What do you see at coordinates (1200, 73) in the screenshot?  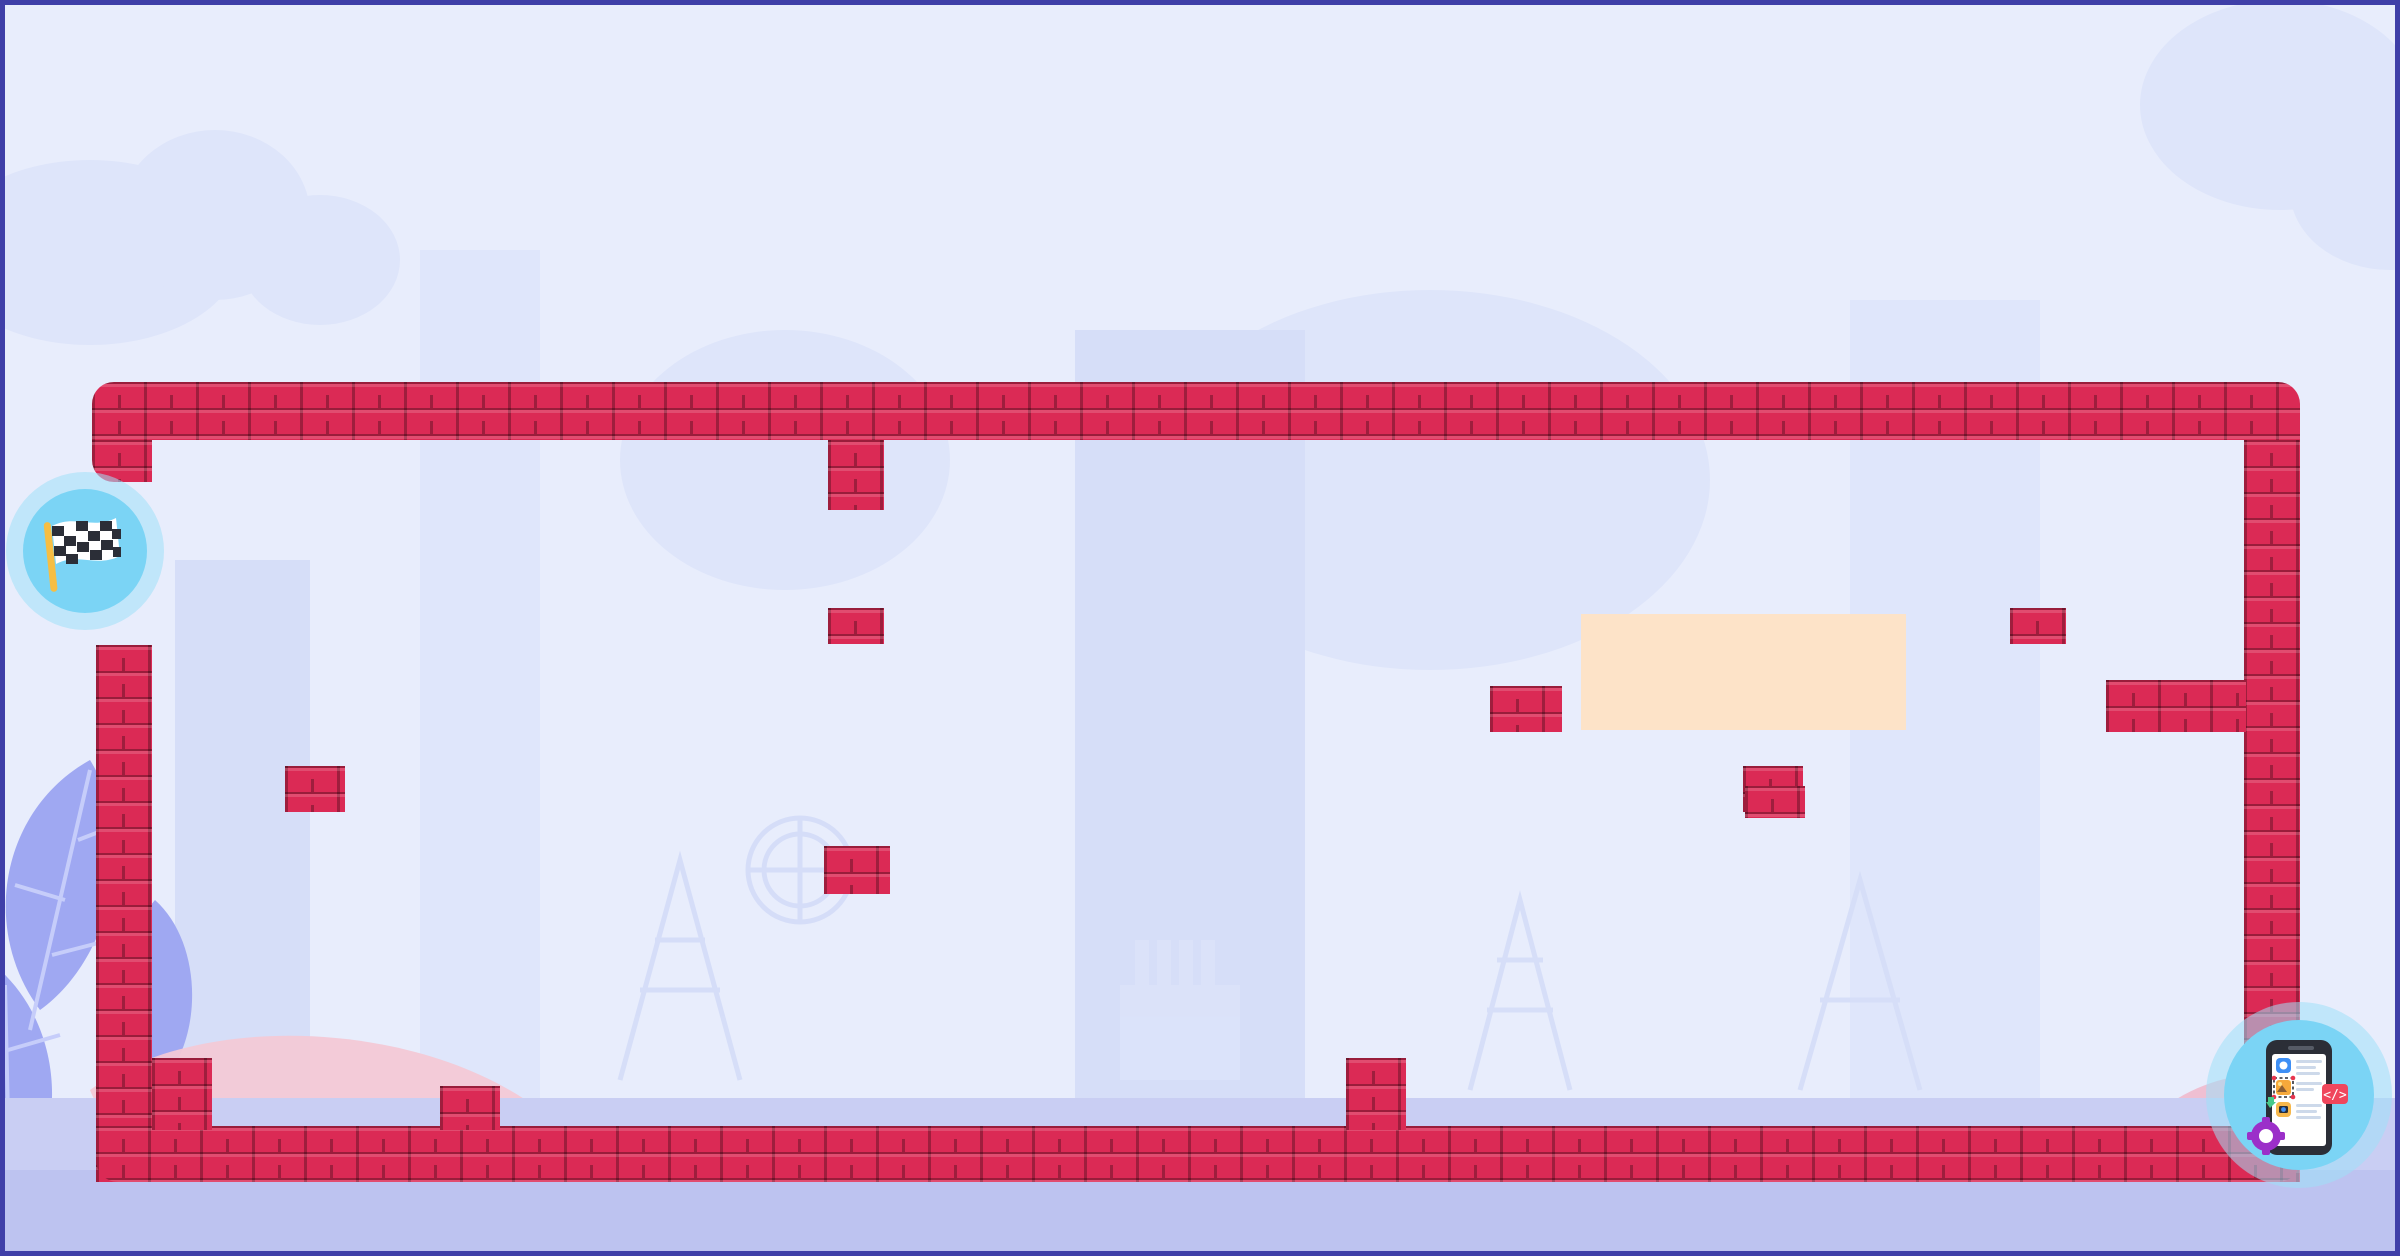 I see `heading-group` at bounding box center [1200, 73].